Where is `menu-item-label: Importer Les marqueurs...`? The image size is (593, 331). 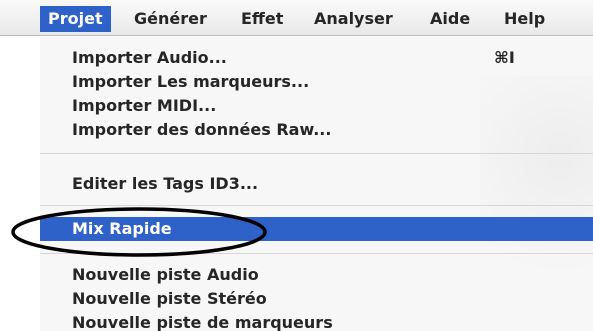
menu-item-label: Importer Les marqueurs... is located at coordinates (191, 81).